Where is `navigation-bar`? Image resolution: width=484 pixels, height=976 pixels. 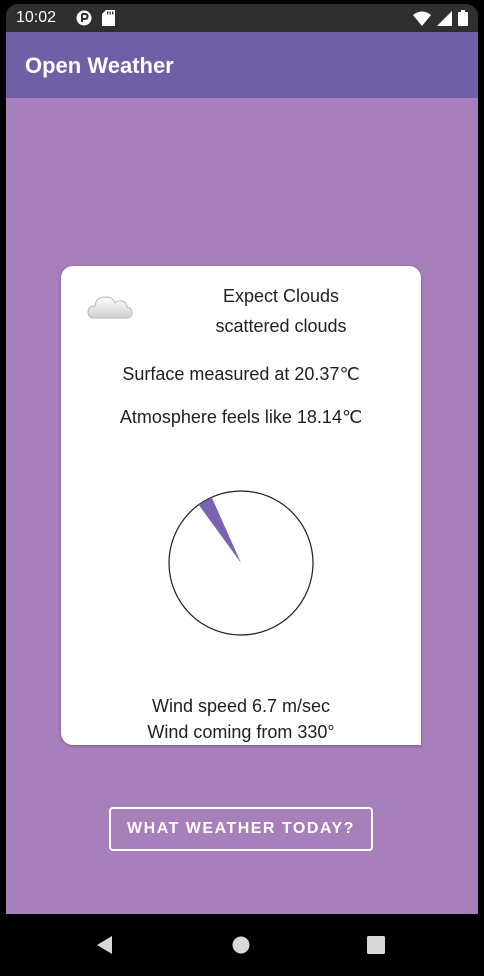 navigation-bar is located at coordinates (242, 945).